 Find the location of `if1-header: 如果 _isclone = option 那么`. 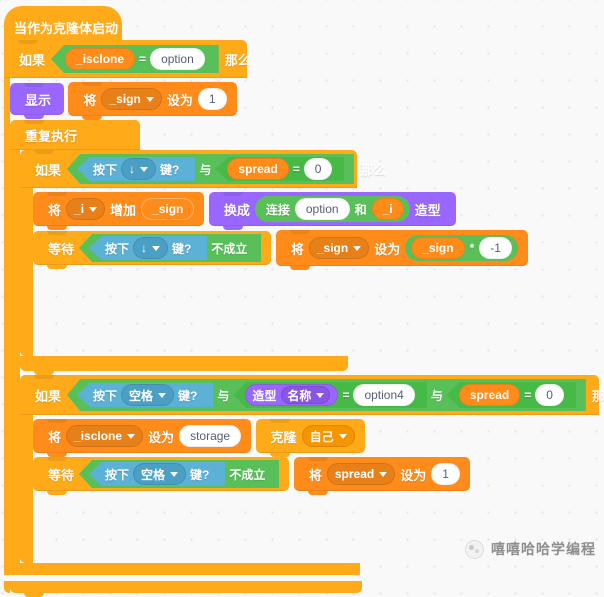

if1-header: 如果 _isclone = option 那么 is located at coordinates (127, 59).